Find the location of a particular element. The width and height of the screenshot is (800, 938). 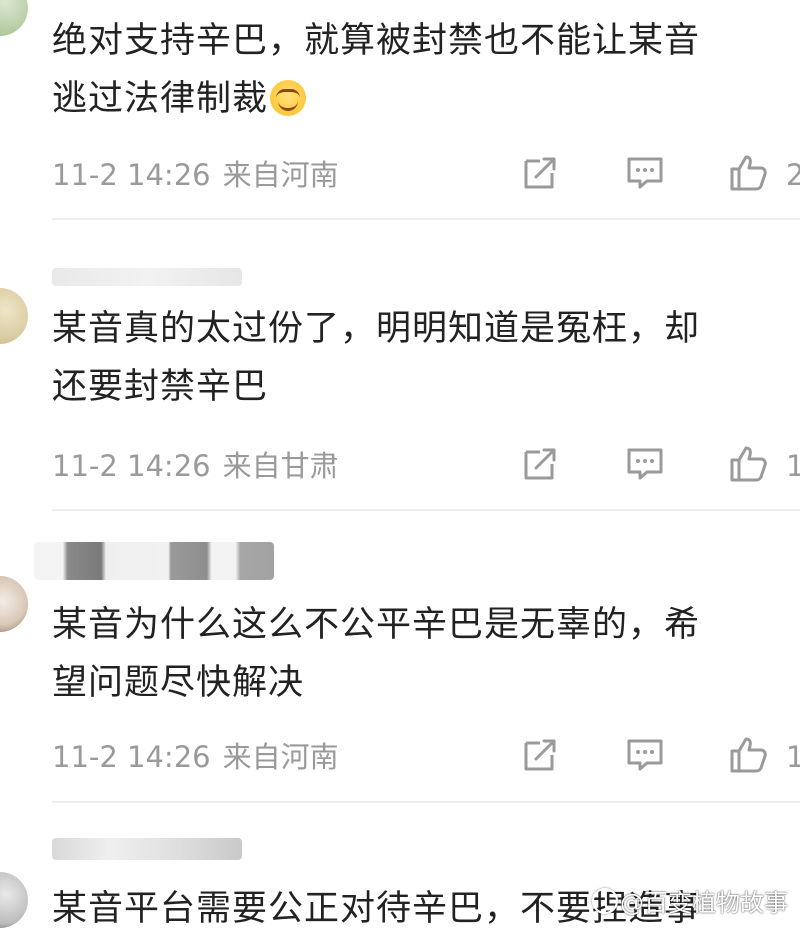

comment-text-line: 望问题尽快解决 is located at coordinates (178, 683).